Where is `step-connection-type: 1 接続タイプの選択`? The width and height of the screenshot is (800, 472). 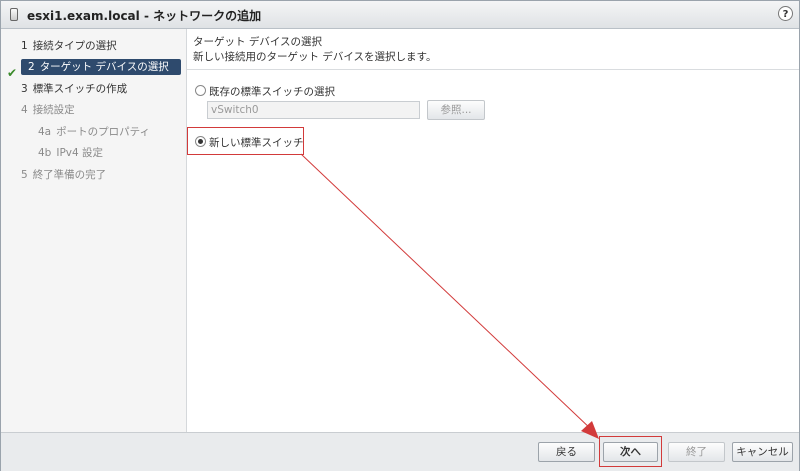
step-connection-type: 1 接続タイプの選択 is located at coordinates (69, 46).